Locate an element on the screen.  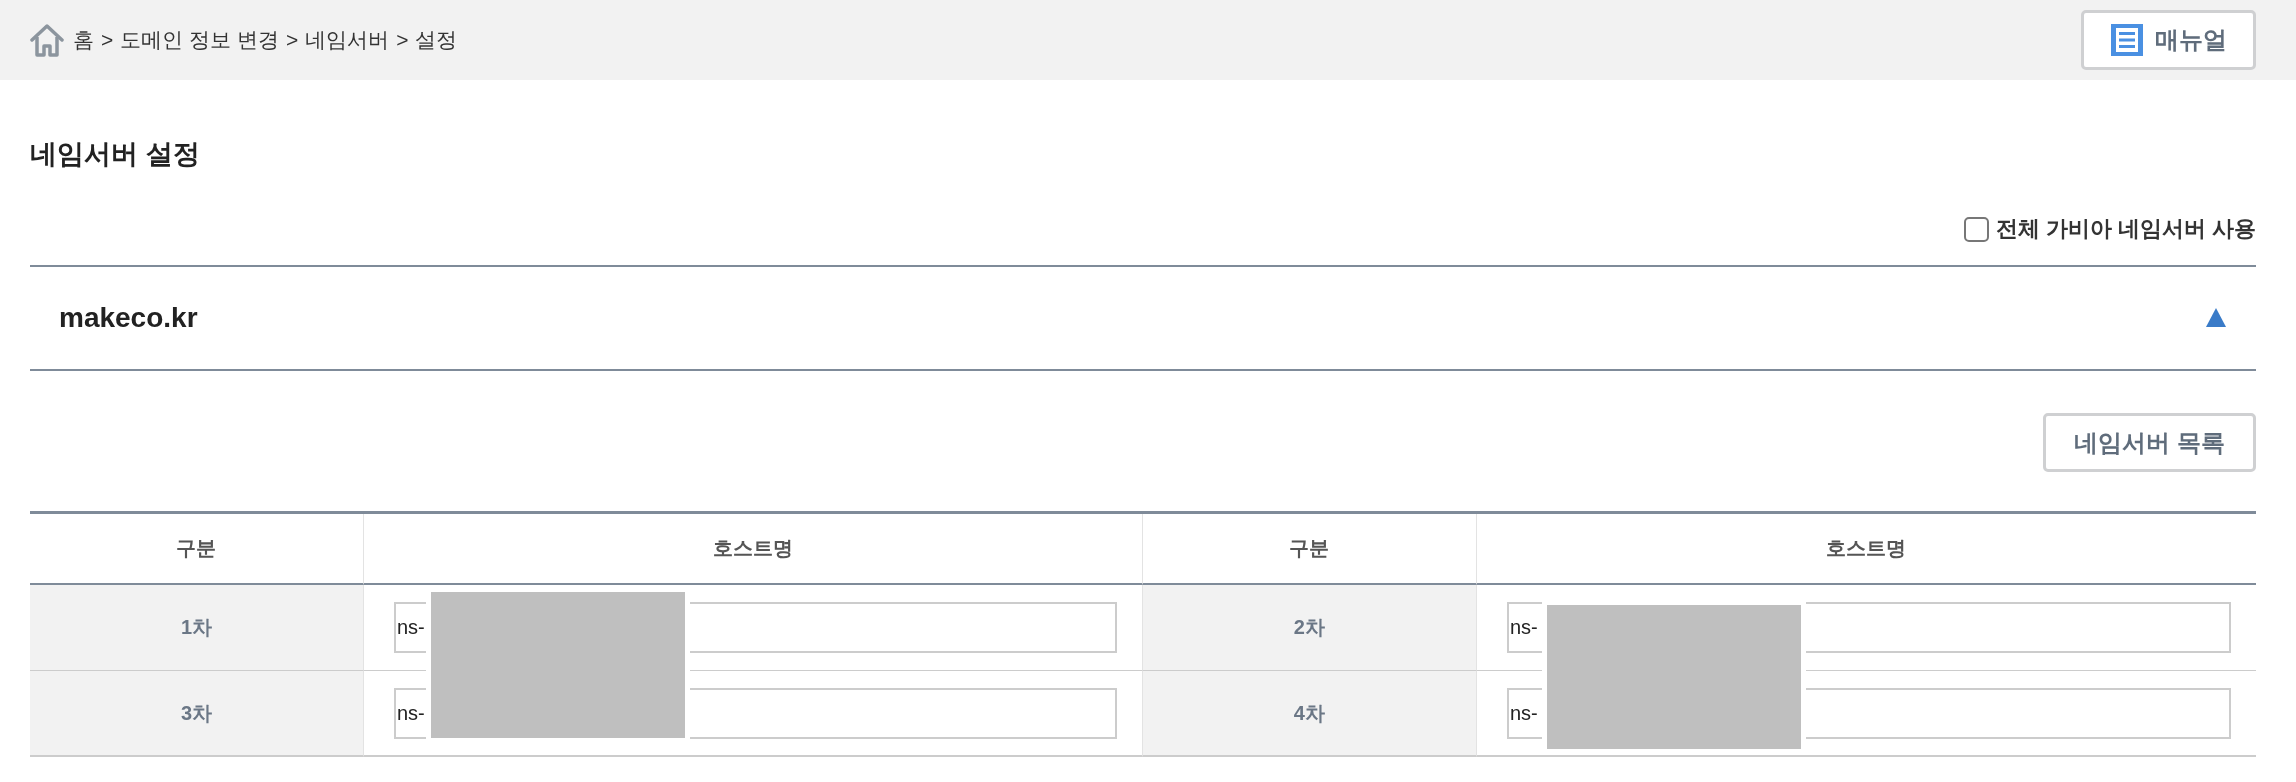
nameserver-list-button: 네임서버 목록 is located at coordinates (2149, 442).